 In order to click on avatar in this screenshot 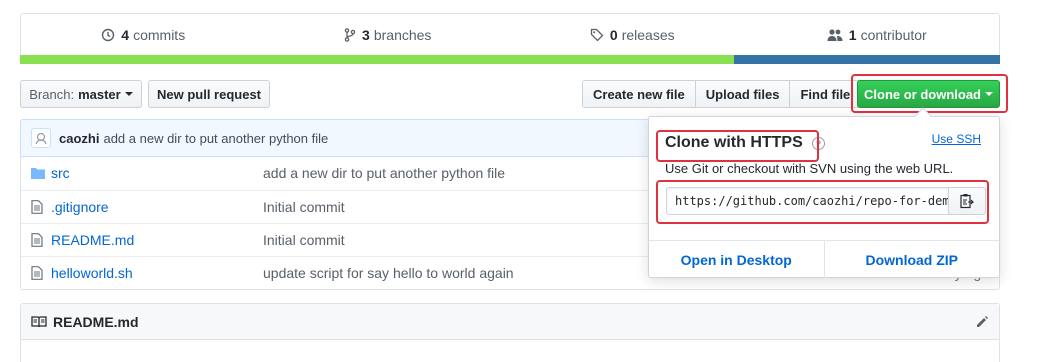, I will do `click(41, 138)`.